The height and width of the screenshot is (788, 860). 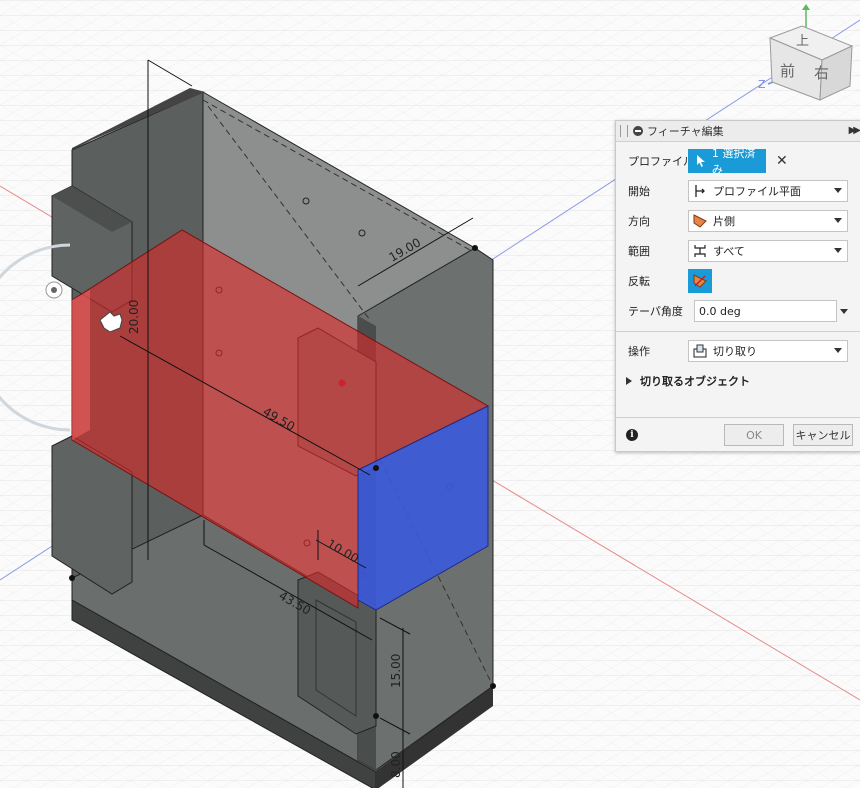 I want to click on operation-label: 操作, so click(x=639, y=351).